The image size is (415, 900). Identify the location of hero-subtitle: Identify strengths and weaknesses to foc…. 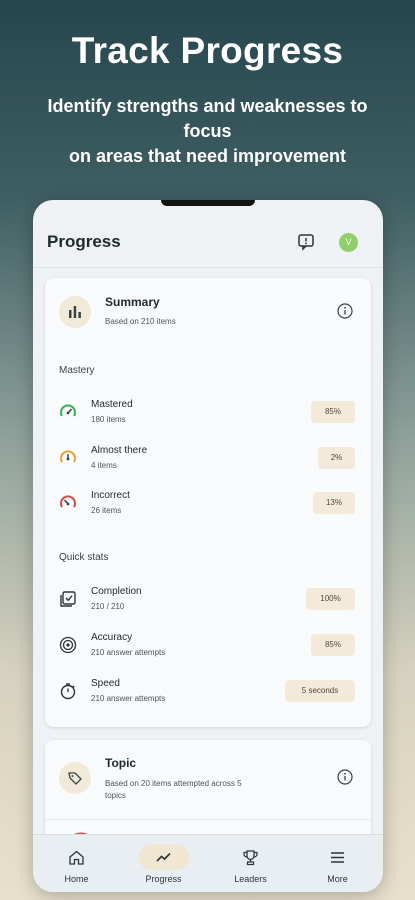
(207, 131).